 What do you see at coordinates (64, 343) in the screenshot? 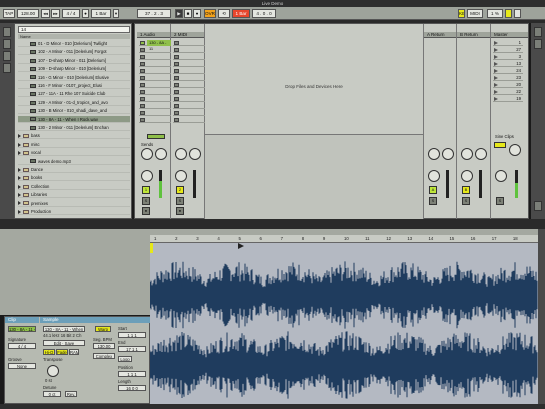
I see `edit-button: Edit · Save` at bounding box center [64, 343].